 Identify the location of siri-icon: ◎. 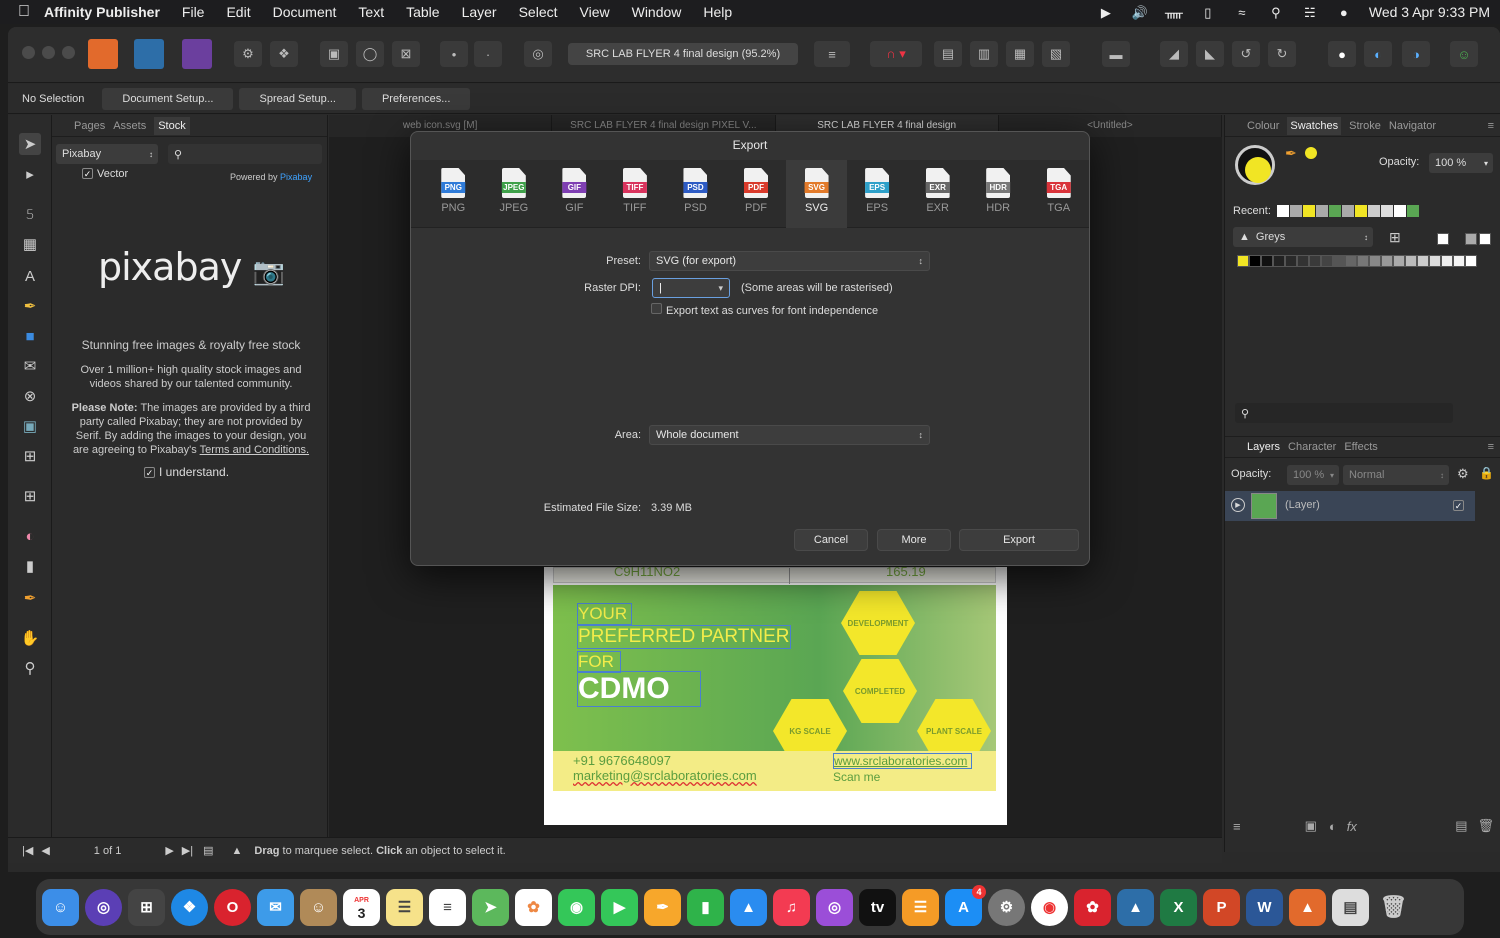
(103, 907).